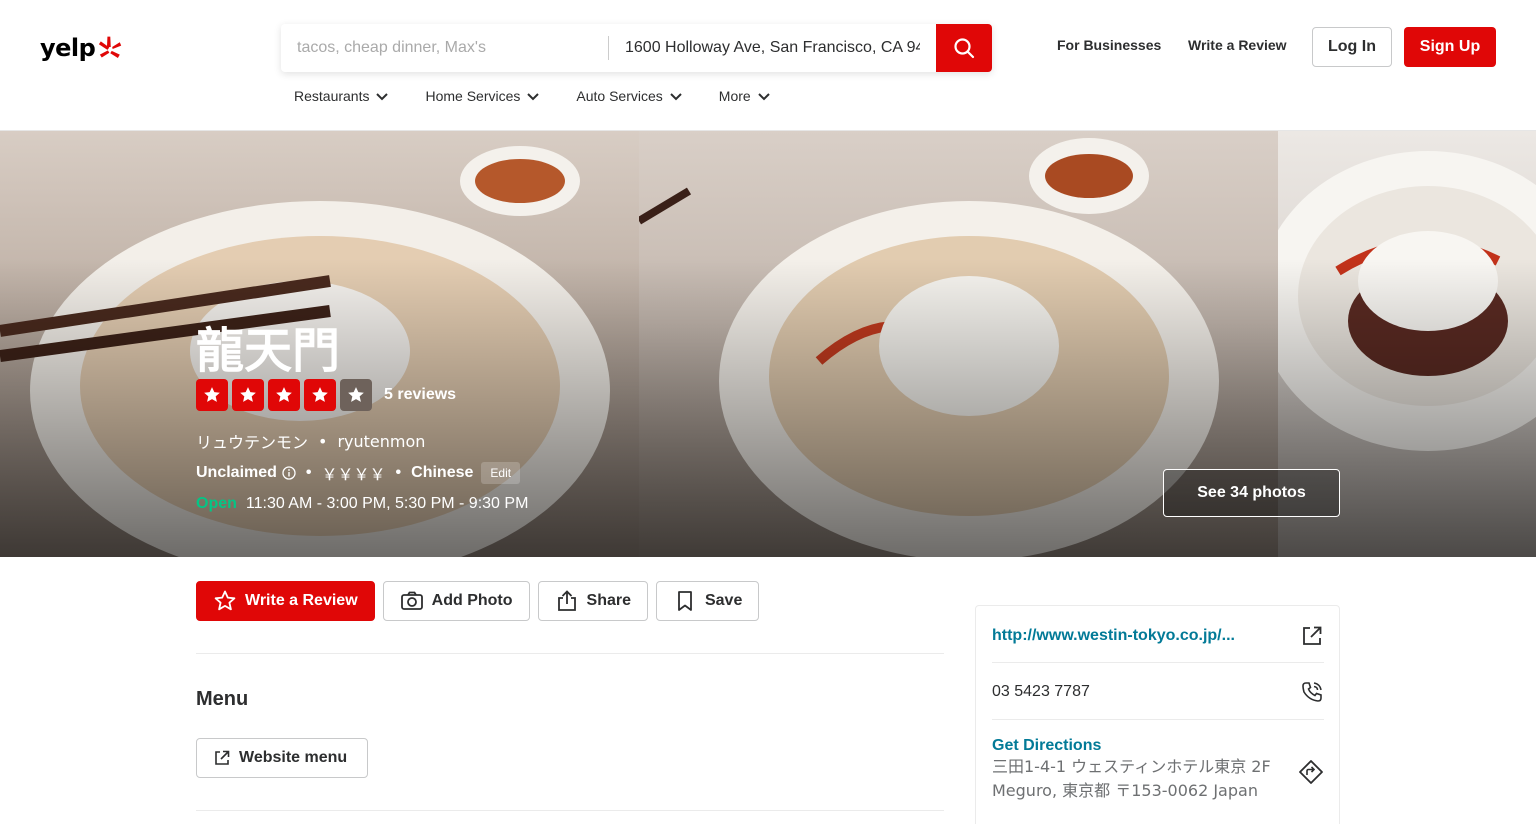  Describe the element at coordinates (444, 48) in the screenshot. I see `search-find-input` at that location.